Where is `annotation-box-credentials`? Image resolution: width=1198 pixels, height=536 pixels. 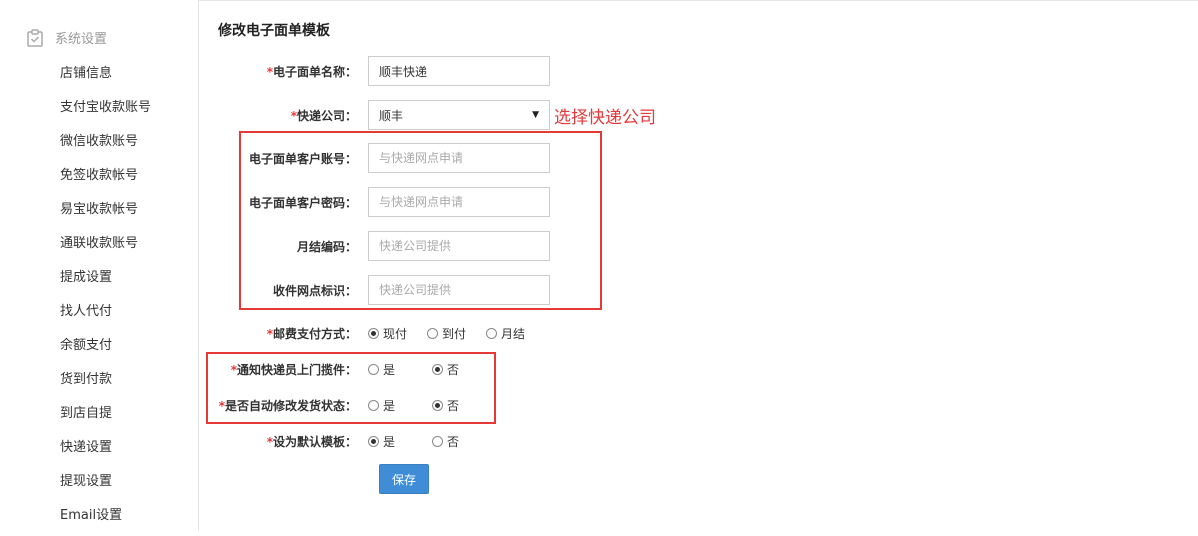 annotation-box-credentials is located at coordinates (420, 220).